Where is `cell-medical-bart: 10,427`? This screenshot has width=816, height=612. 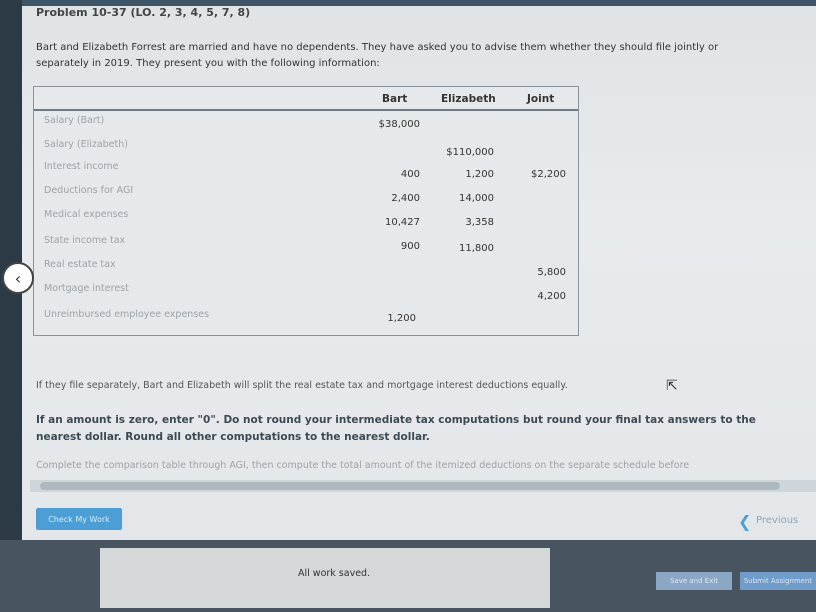
cell-medical-bart: 10,427 is located at coordinates (402, 222).